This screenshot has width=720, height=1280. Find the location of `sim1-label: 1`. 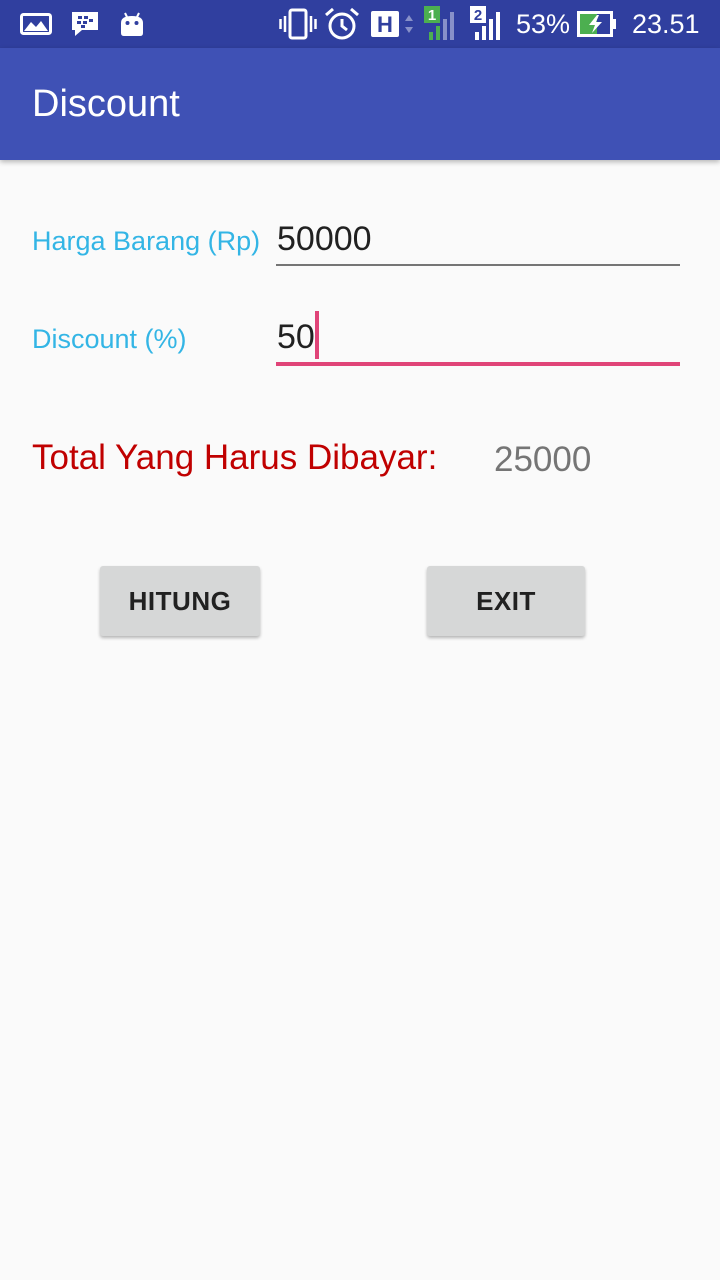

sim1-label: 1 is located at coordinates (432, 15).